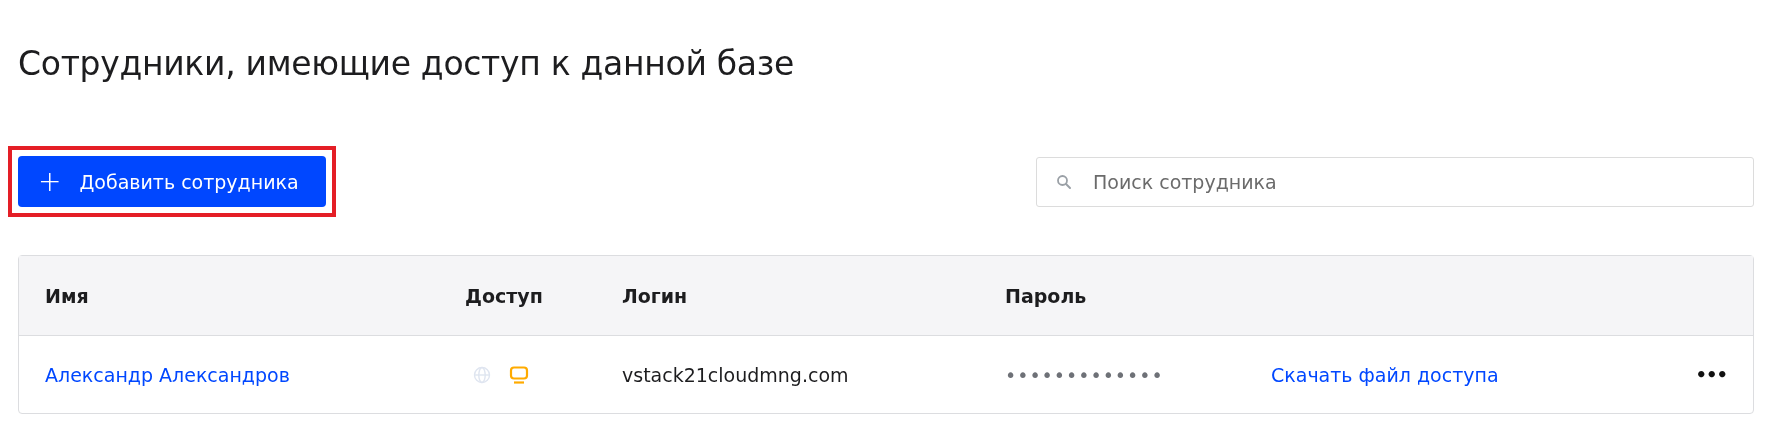 This screenshot has width=1774, height=443. I want to click on column-header: Доступ, so click(504, 295).